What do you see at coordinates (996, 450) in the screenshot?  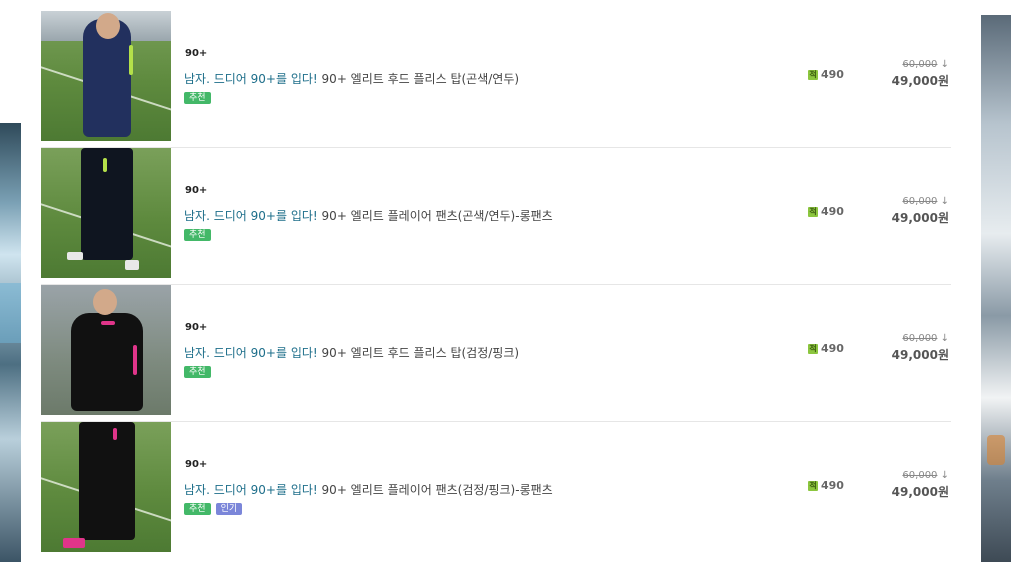 I see `right-banner-accent` at bounding box center [996, 450].